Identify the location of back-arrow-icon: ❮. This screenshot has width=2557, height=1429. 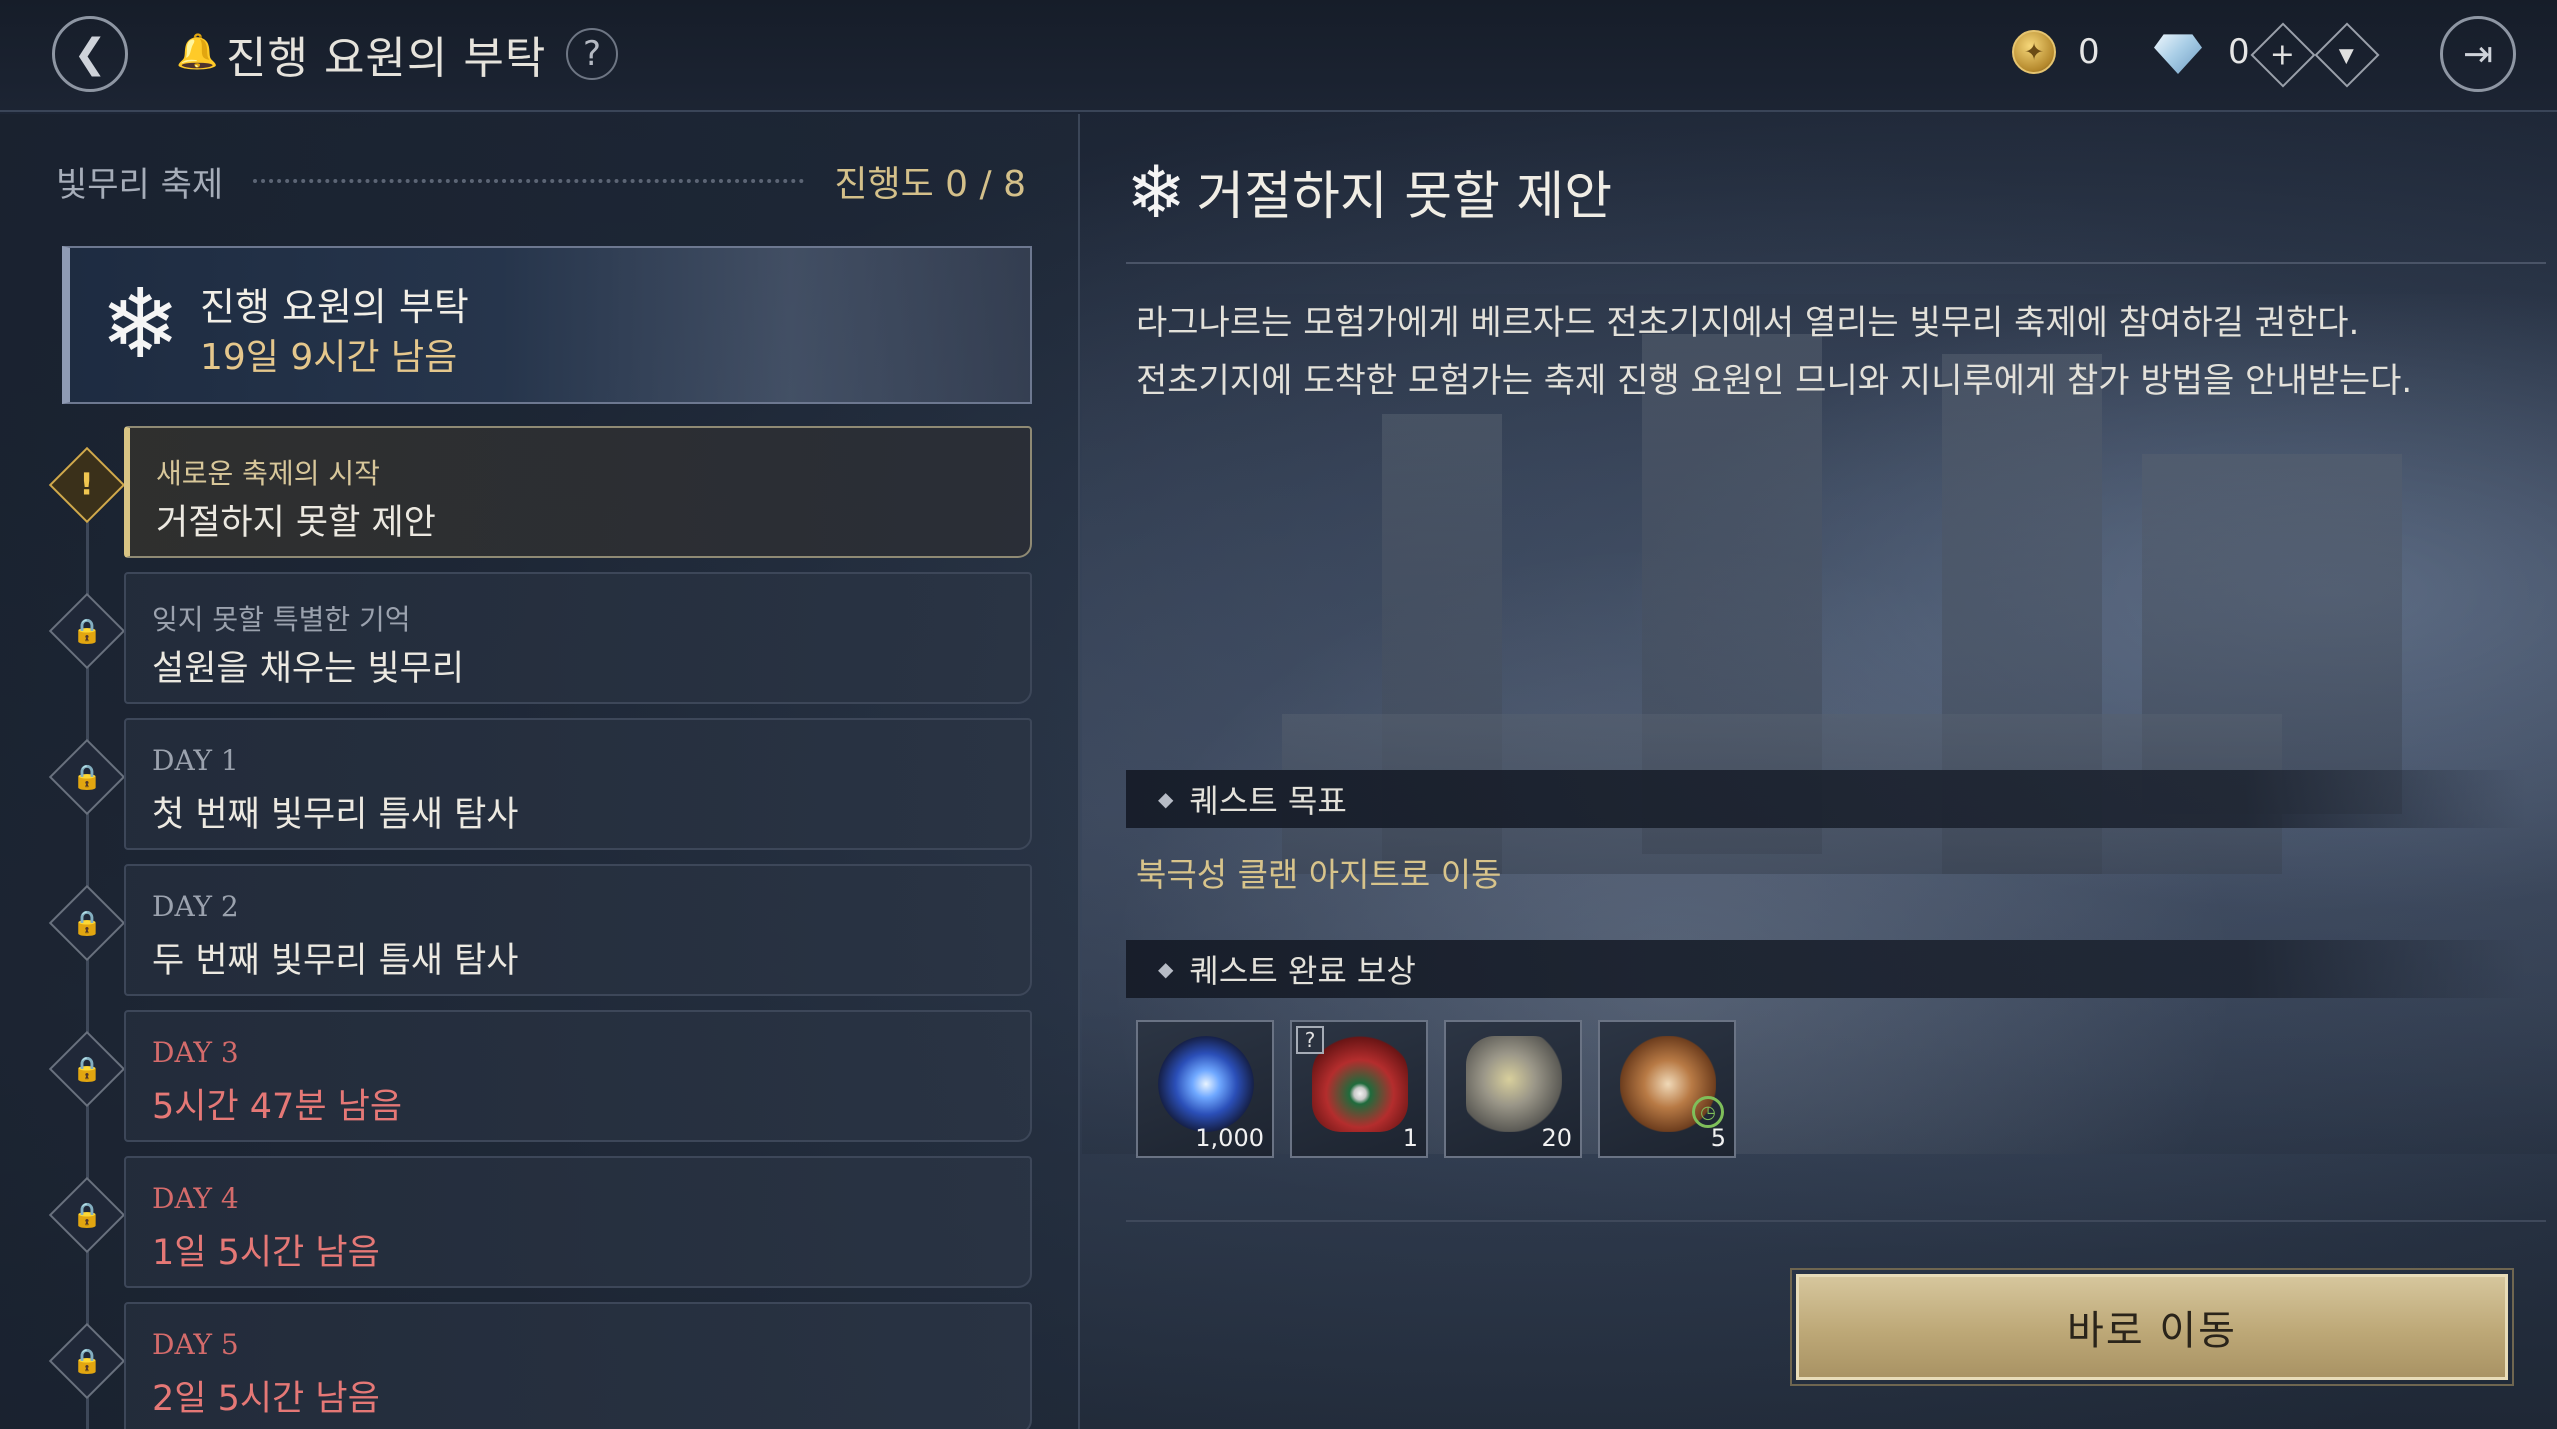
(90, 54).